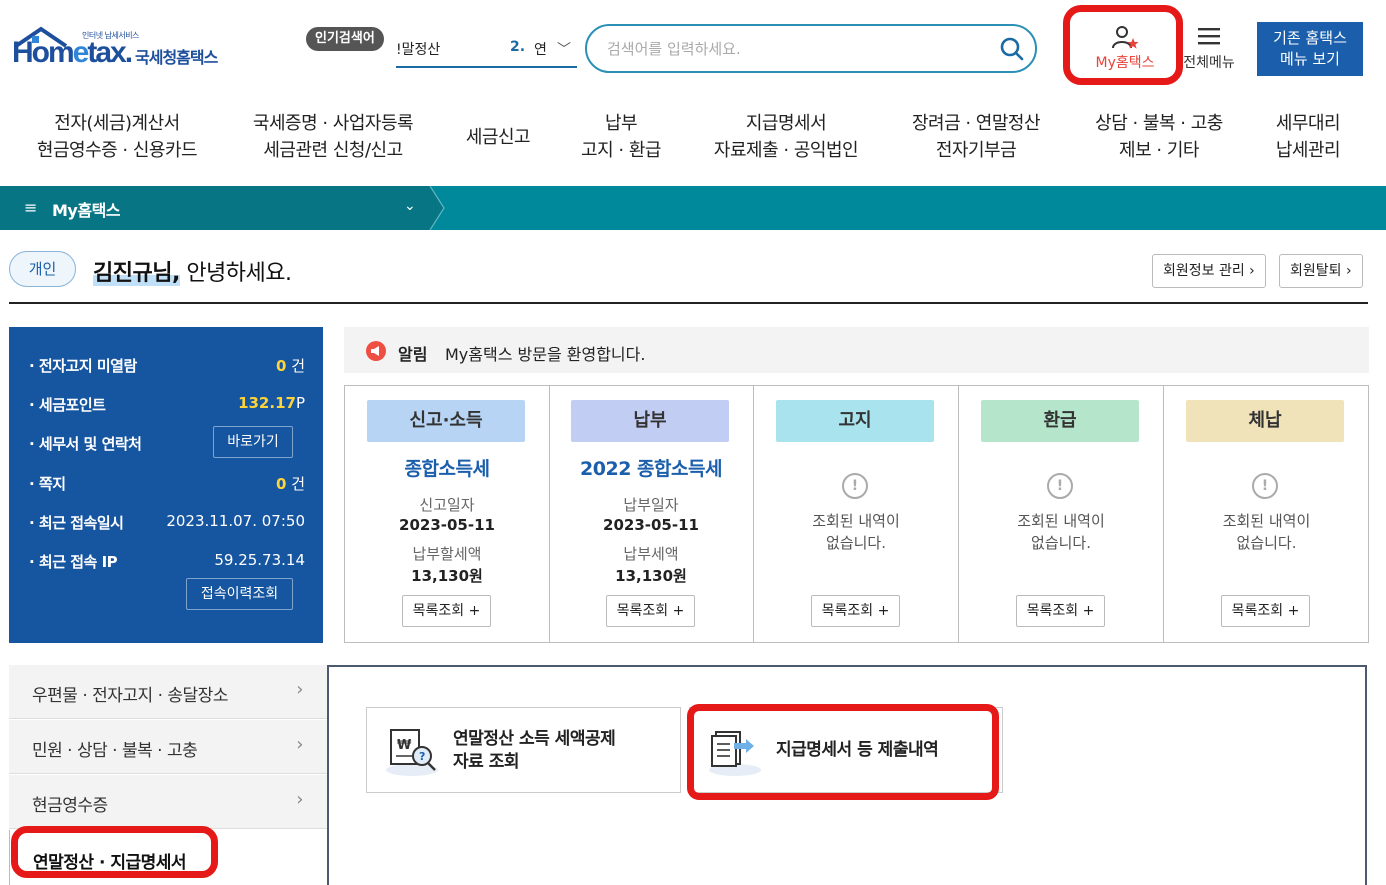 This screenshot has width=1386, height=885. Describe the element at coordinates (117, 137) in the screenshot. I see `gnb-e-invoice: 전자(세금)계산서 현금영수증 · 신용카드` at that location.